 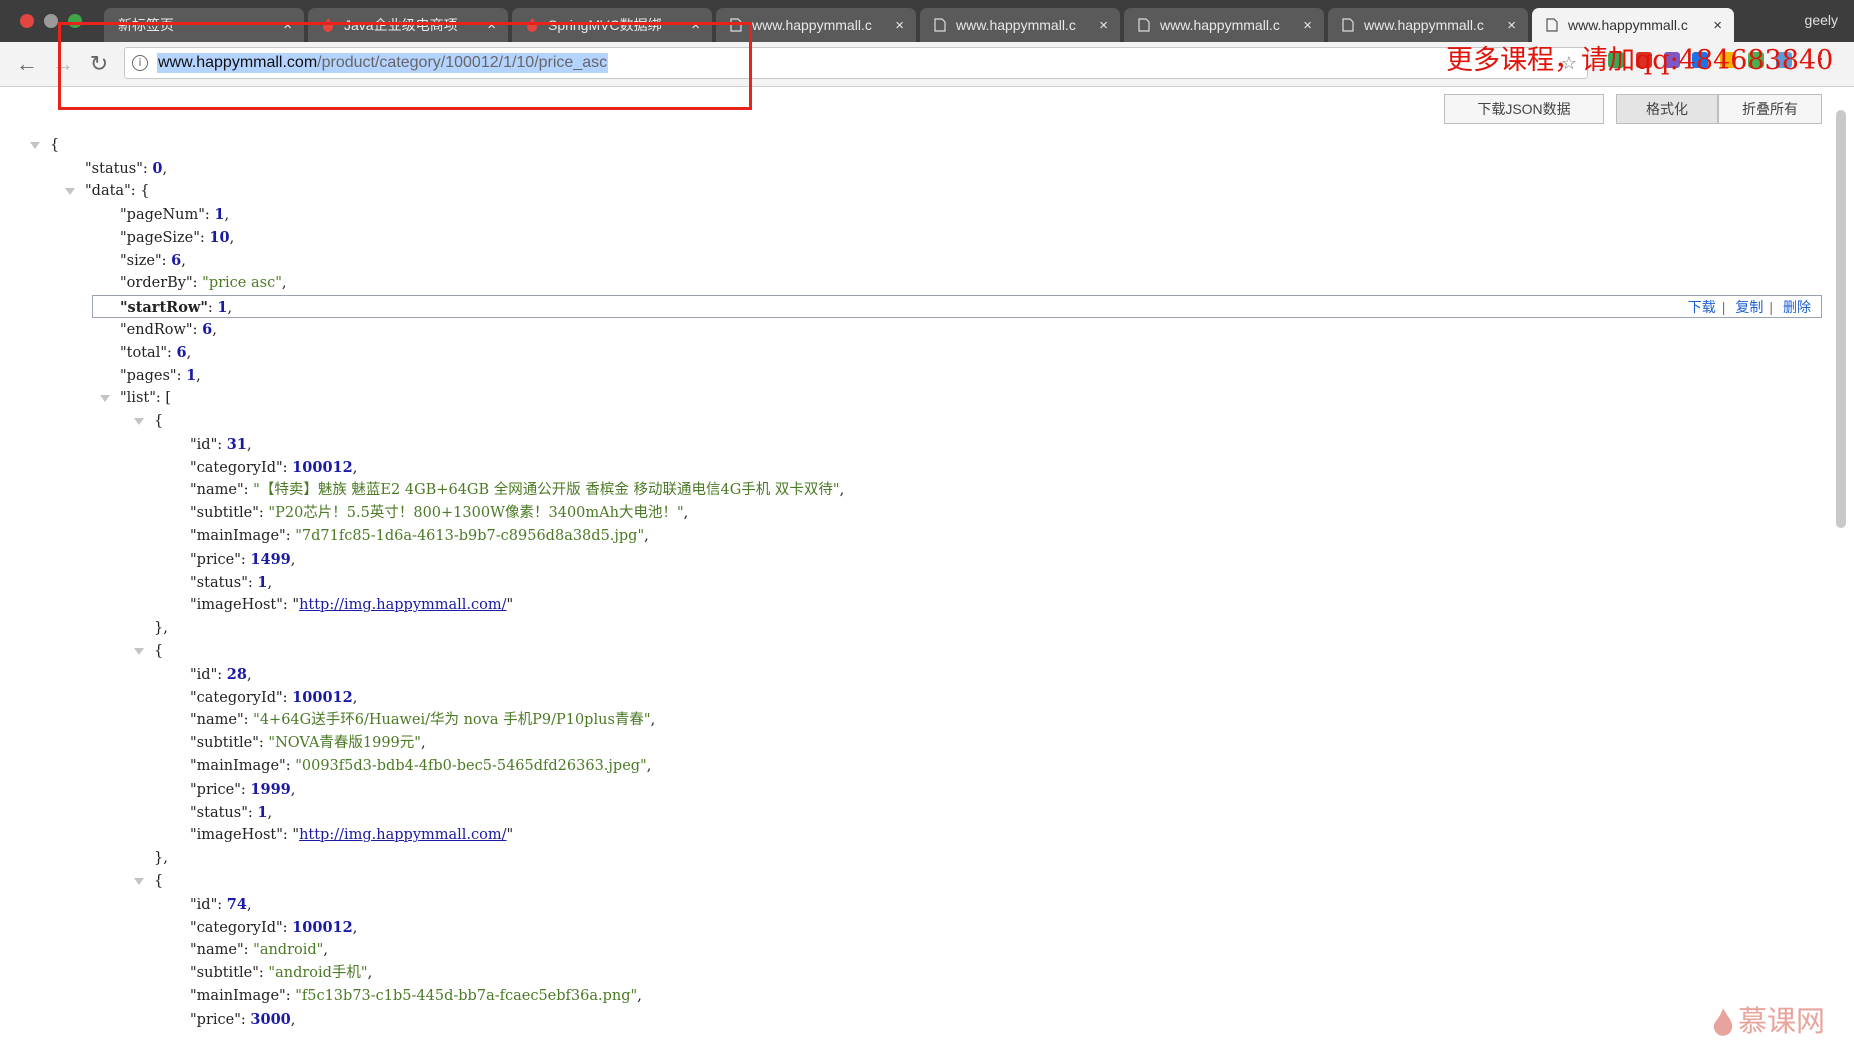 What do you see at coordinates (177, 237) in the screenshot?
I see `json-line: "pageSize": 10,` at bounding box center [177, 237].